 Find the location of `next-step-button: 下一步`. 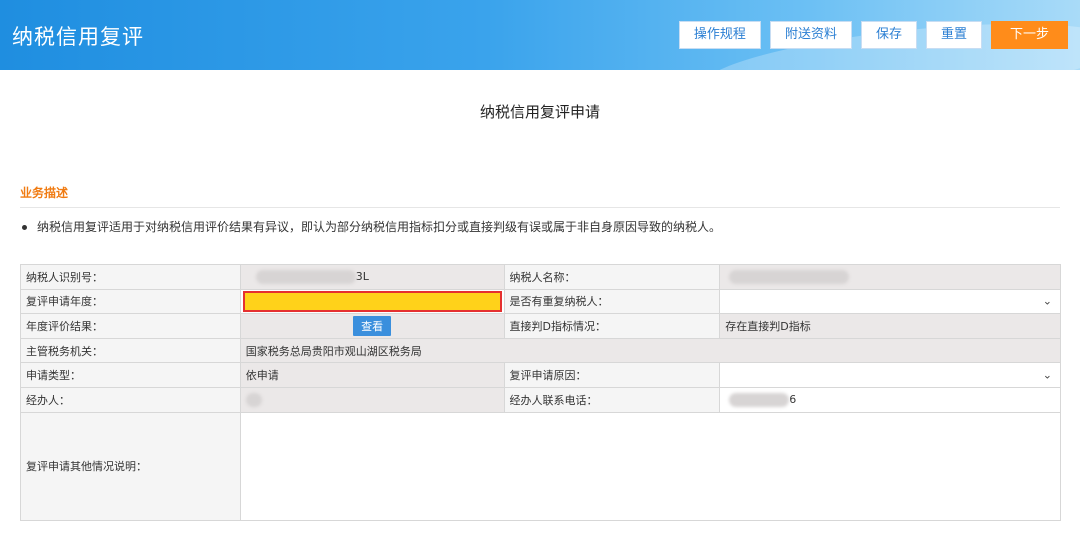

next-step-button: 下一步 is located at coordinates (1029, 35).